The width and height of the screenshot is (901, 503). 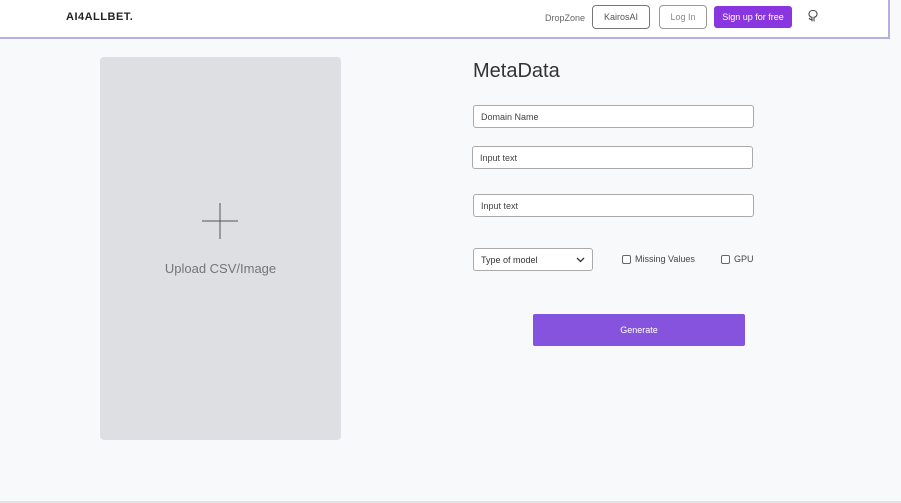 What do you see at coordinates (613, 116) in the screenshot?
I see `domain-name-input` at bounding box center [613, 116].